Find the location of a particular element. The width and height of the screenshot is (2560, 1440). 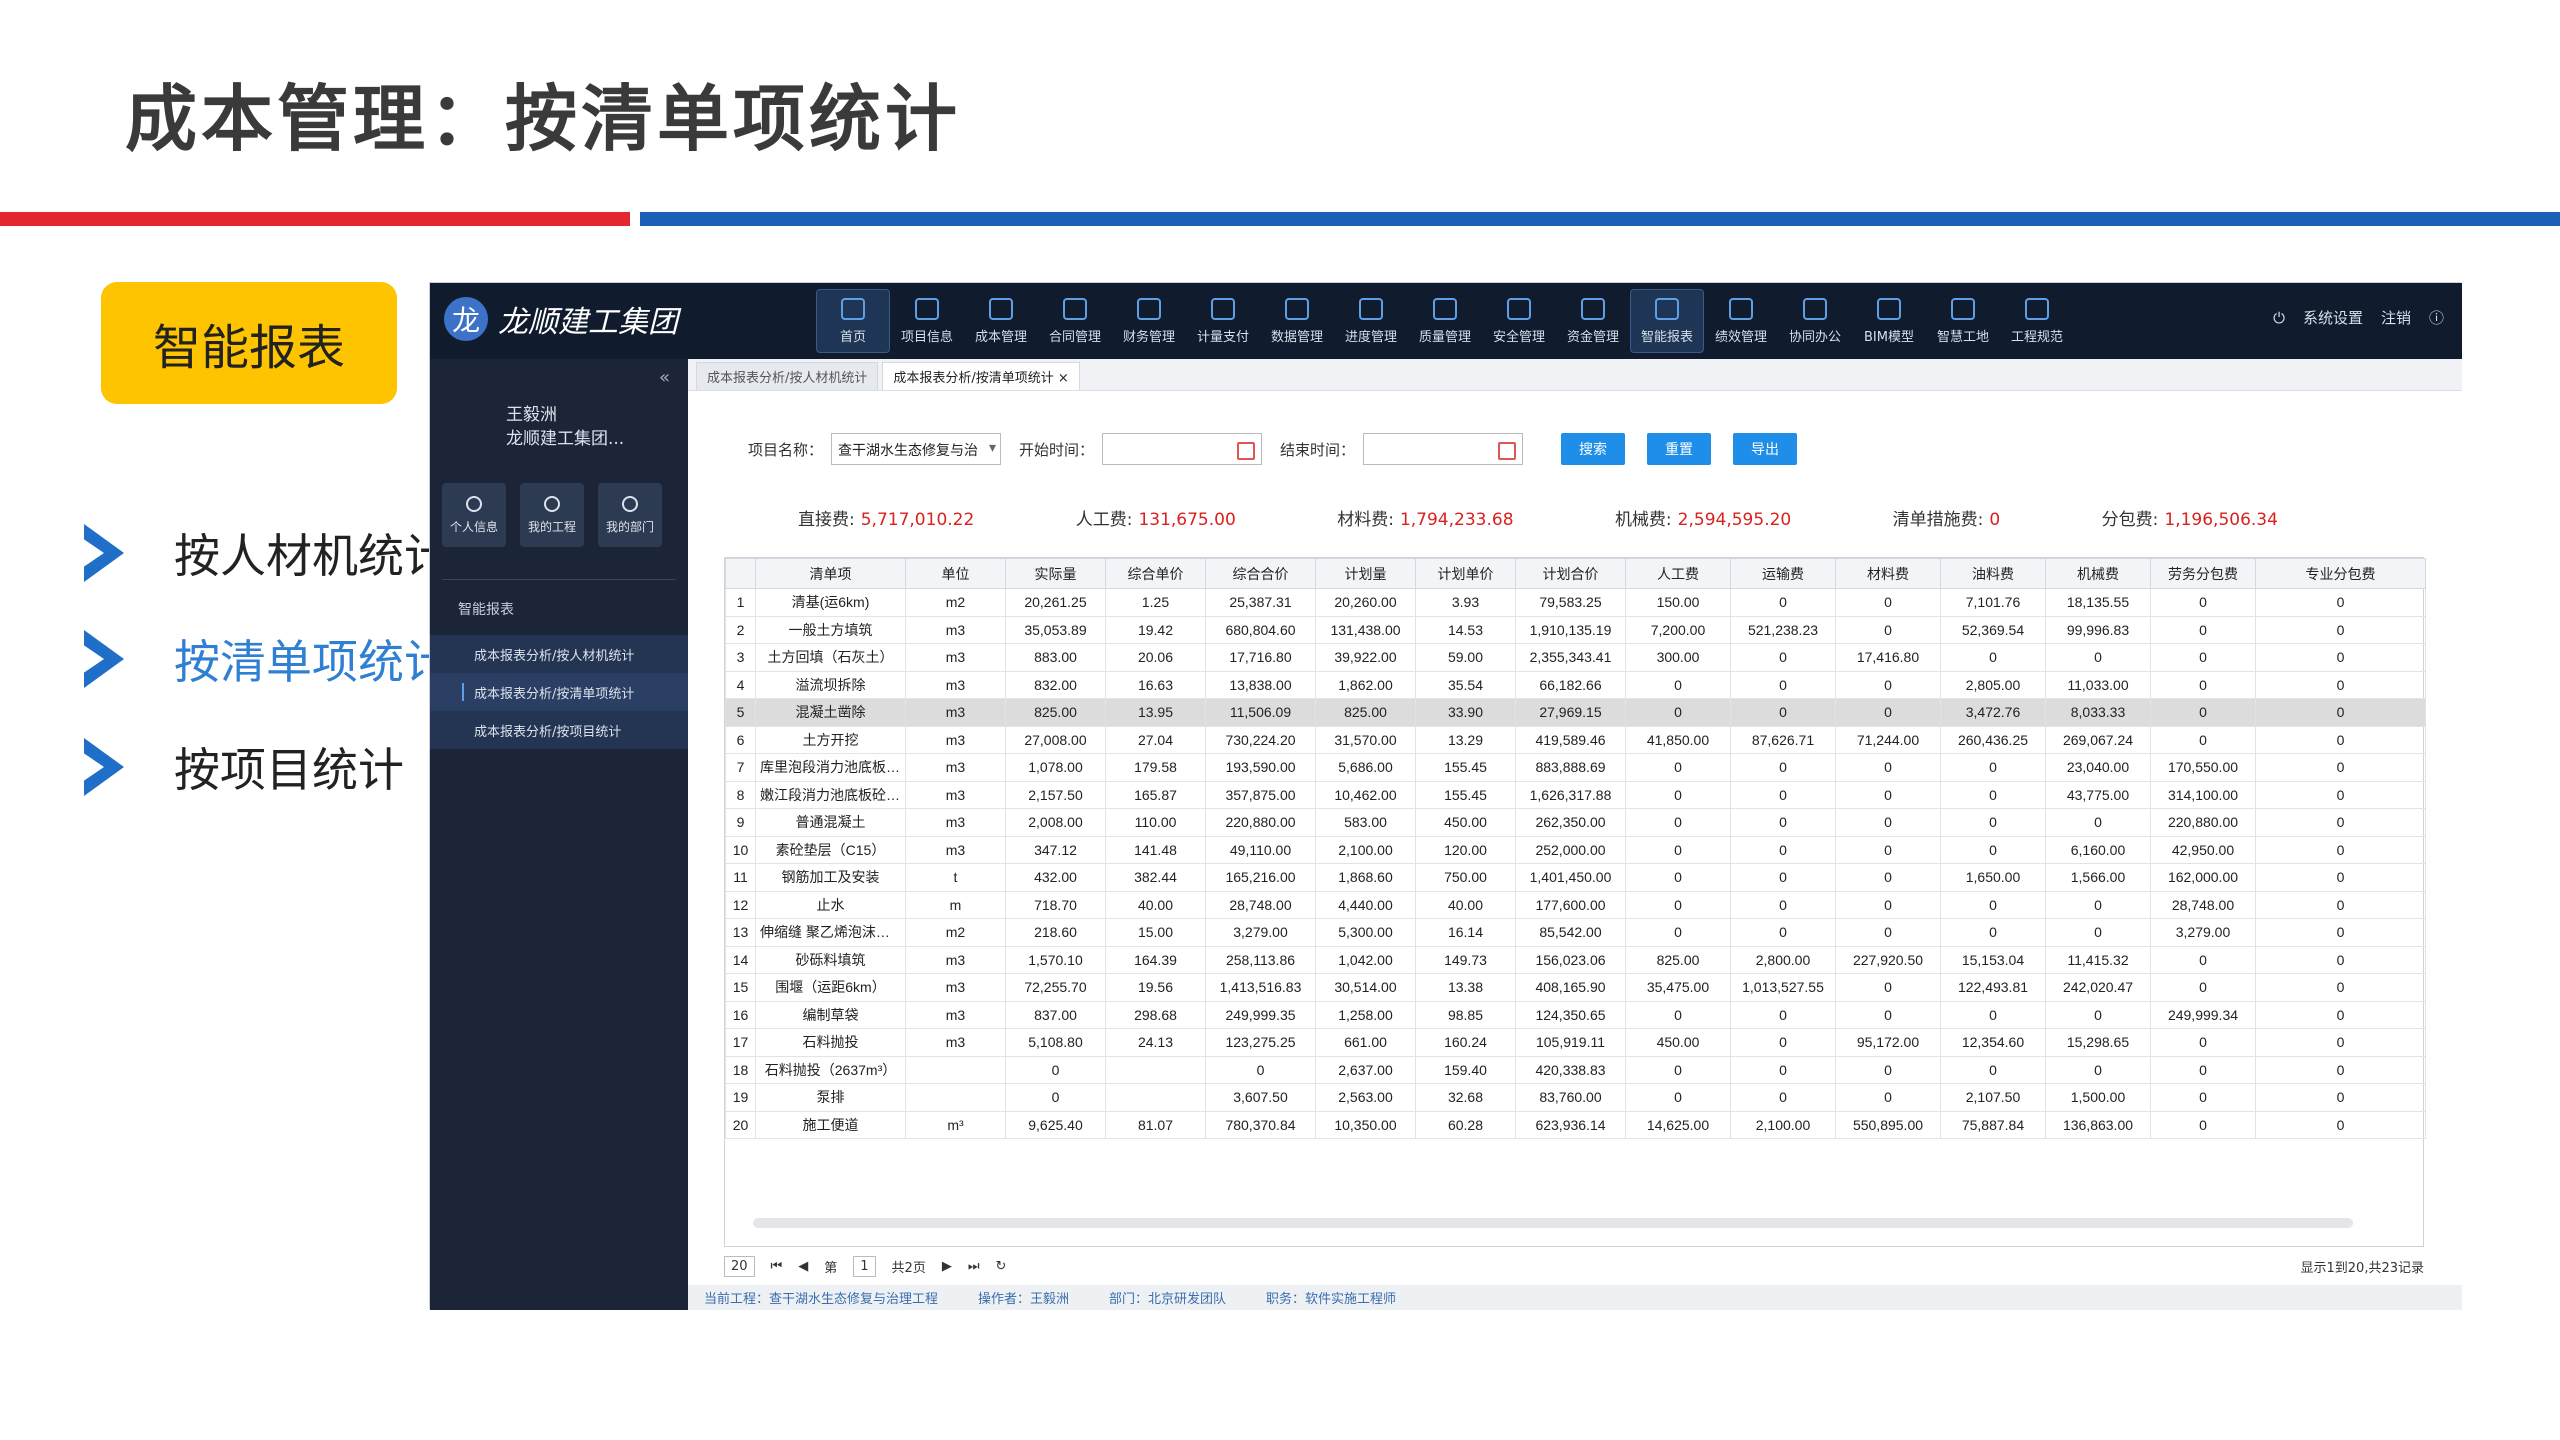

column-header: 实际量 is located at coordinates (1055, 573).